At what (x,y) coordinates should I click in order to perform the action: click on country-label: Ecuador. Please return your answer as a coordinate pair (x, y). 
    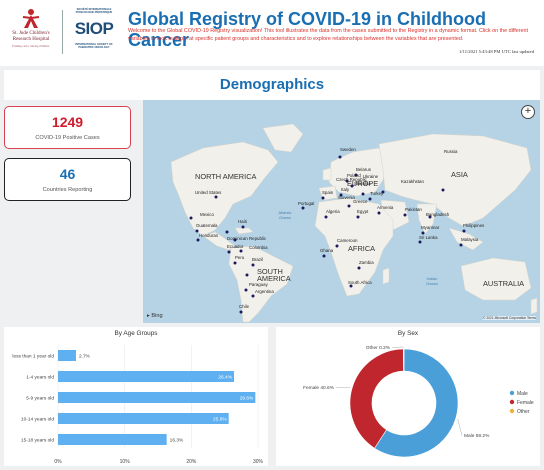
    Looking at the image, I should click on (235, 246).